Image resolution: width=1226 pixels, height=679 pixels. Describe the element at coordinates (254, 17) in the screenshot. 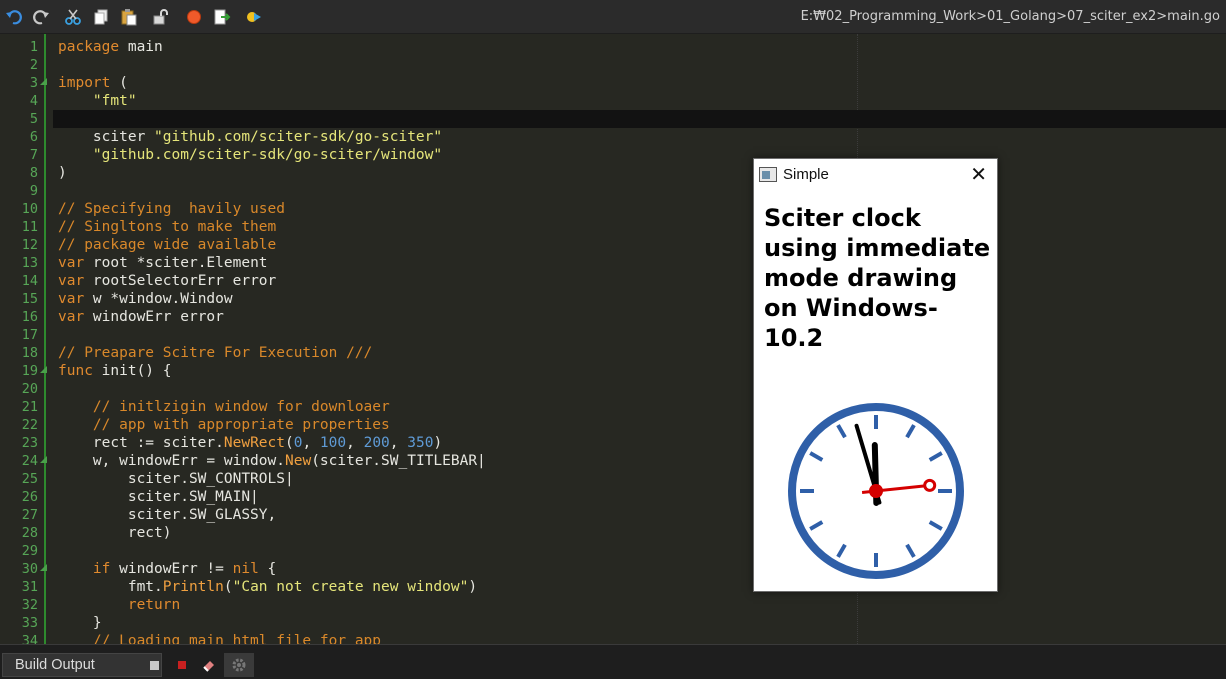

I see `run-icon` at that location.